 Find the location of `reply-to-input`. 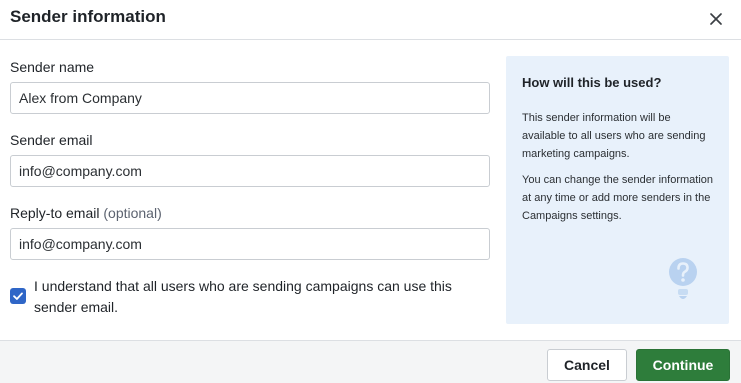

reply-to-input is located at coordinates (250, 244).